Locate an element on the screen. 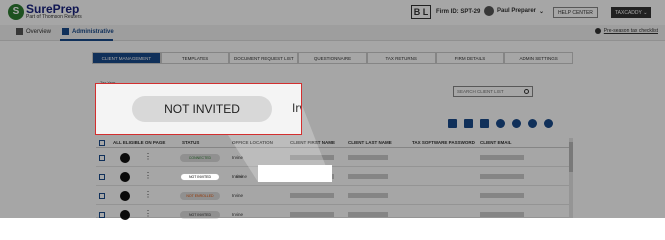 The height and width of the screenshot is (240, 665). search-icon is located at coordinates (526, 91).